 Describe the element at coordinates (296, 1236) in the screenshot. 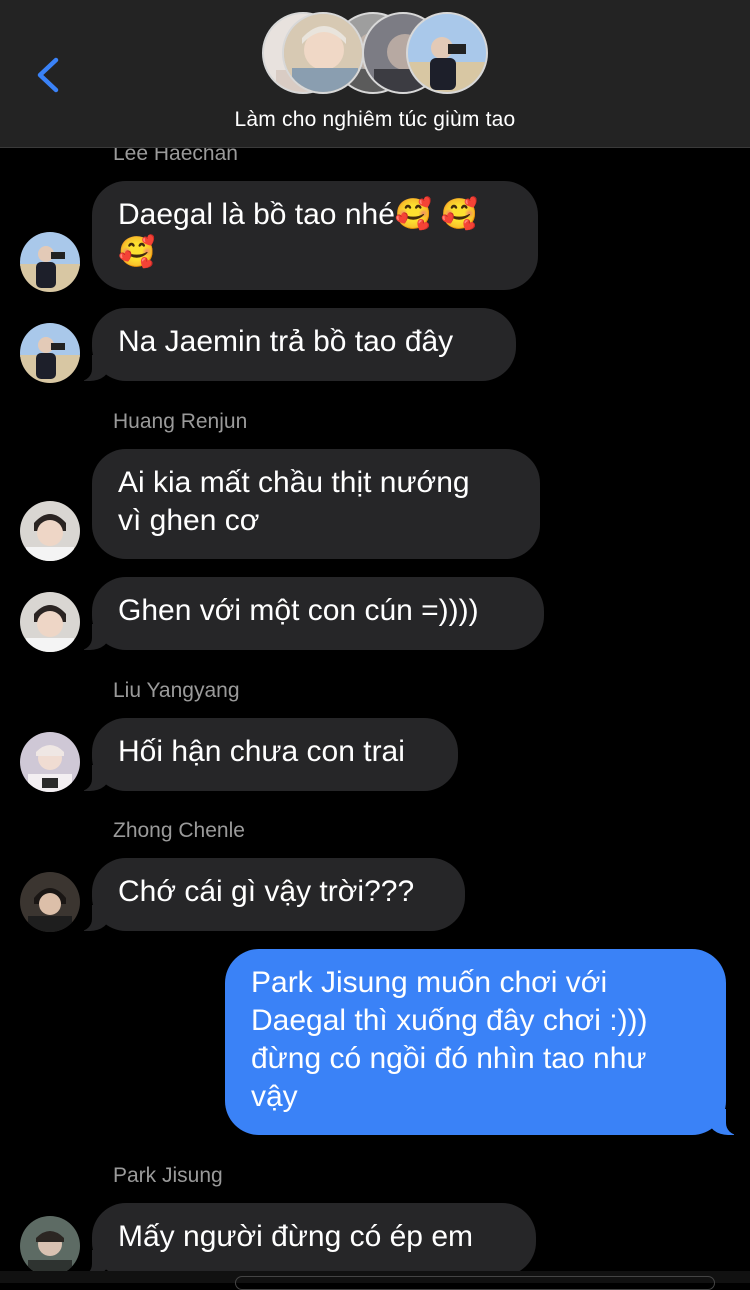

I see `message-text: Mấy người đừng có ép em` at that location.